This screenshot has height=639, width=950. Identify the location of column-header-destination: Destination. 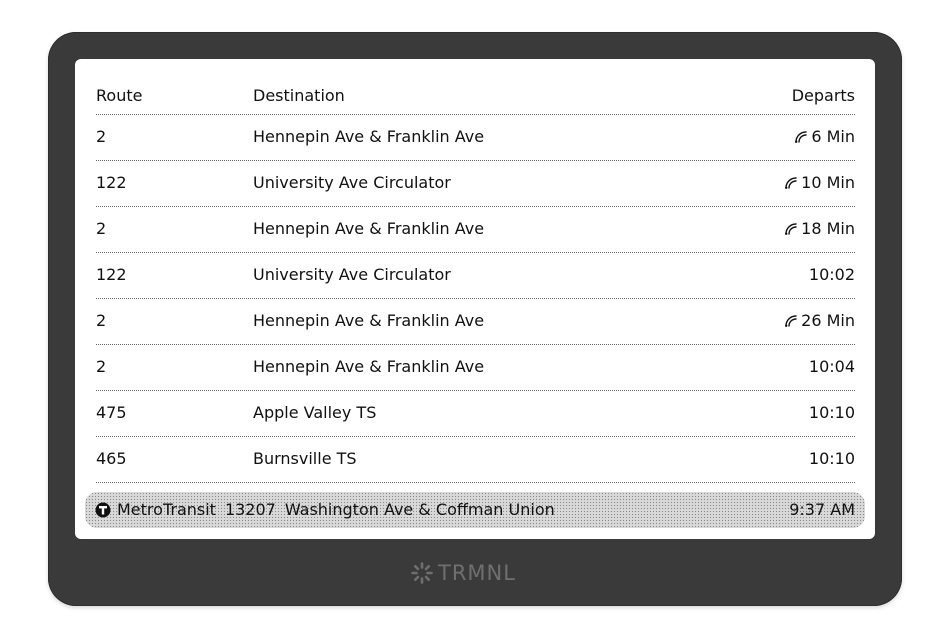
(299, 95).